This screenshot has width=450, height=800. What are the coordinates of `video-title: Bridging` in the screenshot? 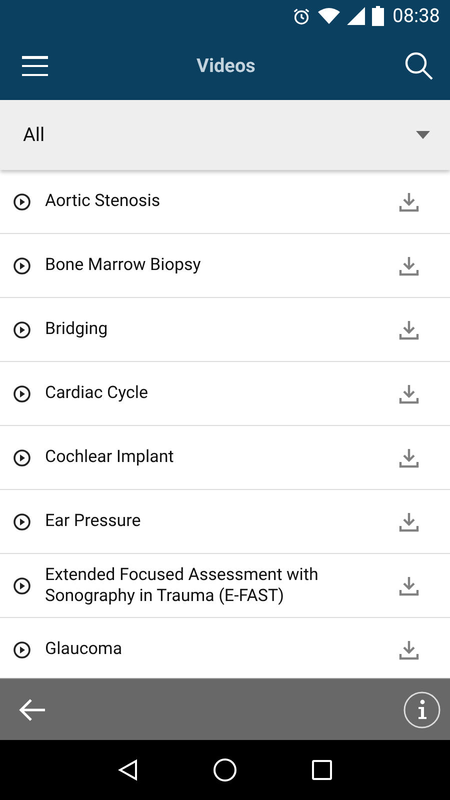 It's located at (77, 329).